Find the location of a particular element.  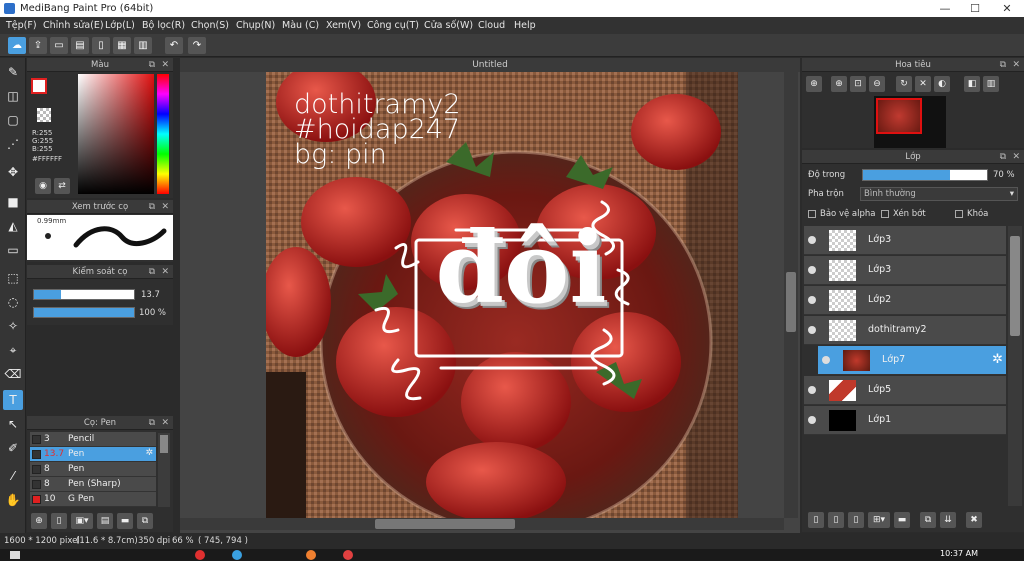

flip-icon: ◐ is located at coordinates (942, 84).